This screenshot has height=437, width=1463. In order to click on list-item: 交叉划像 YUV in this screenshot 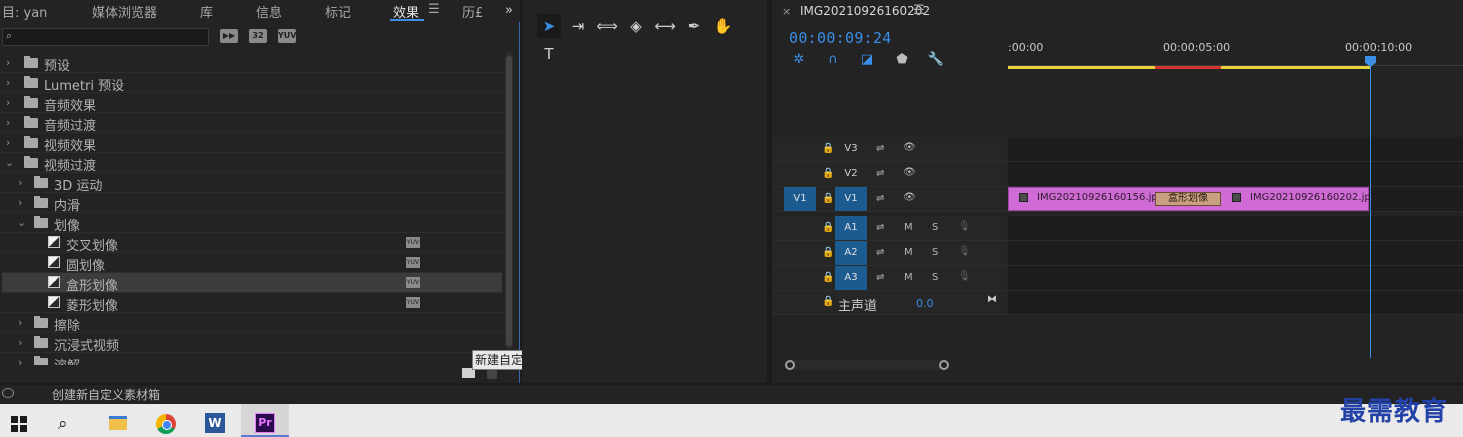, I will do `click(252, 243)`.